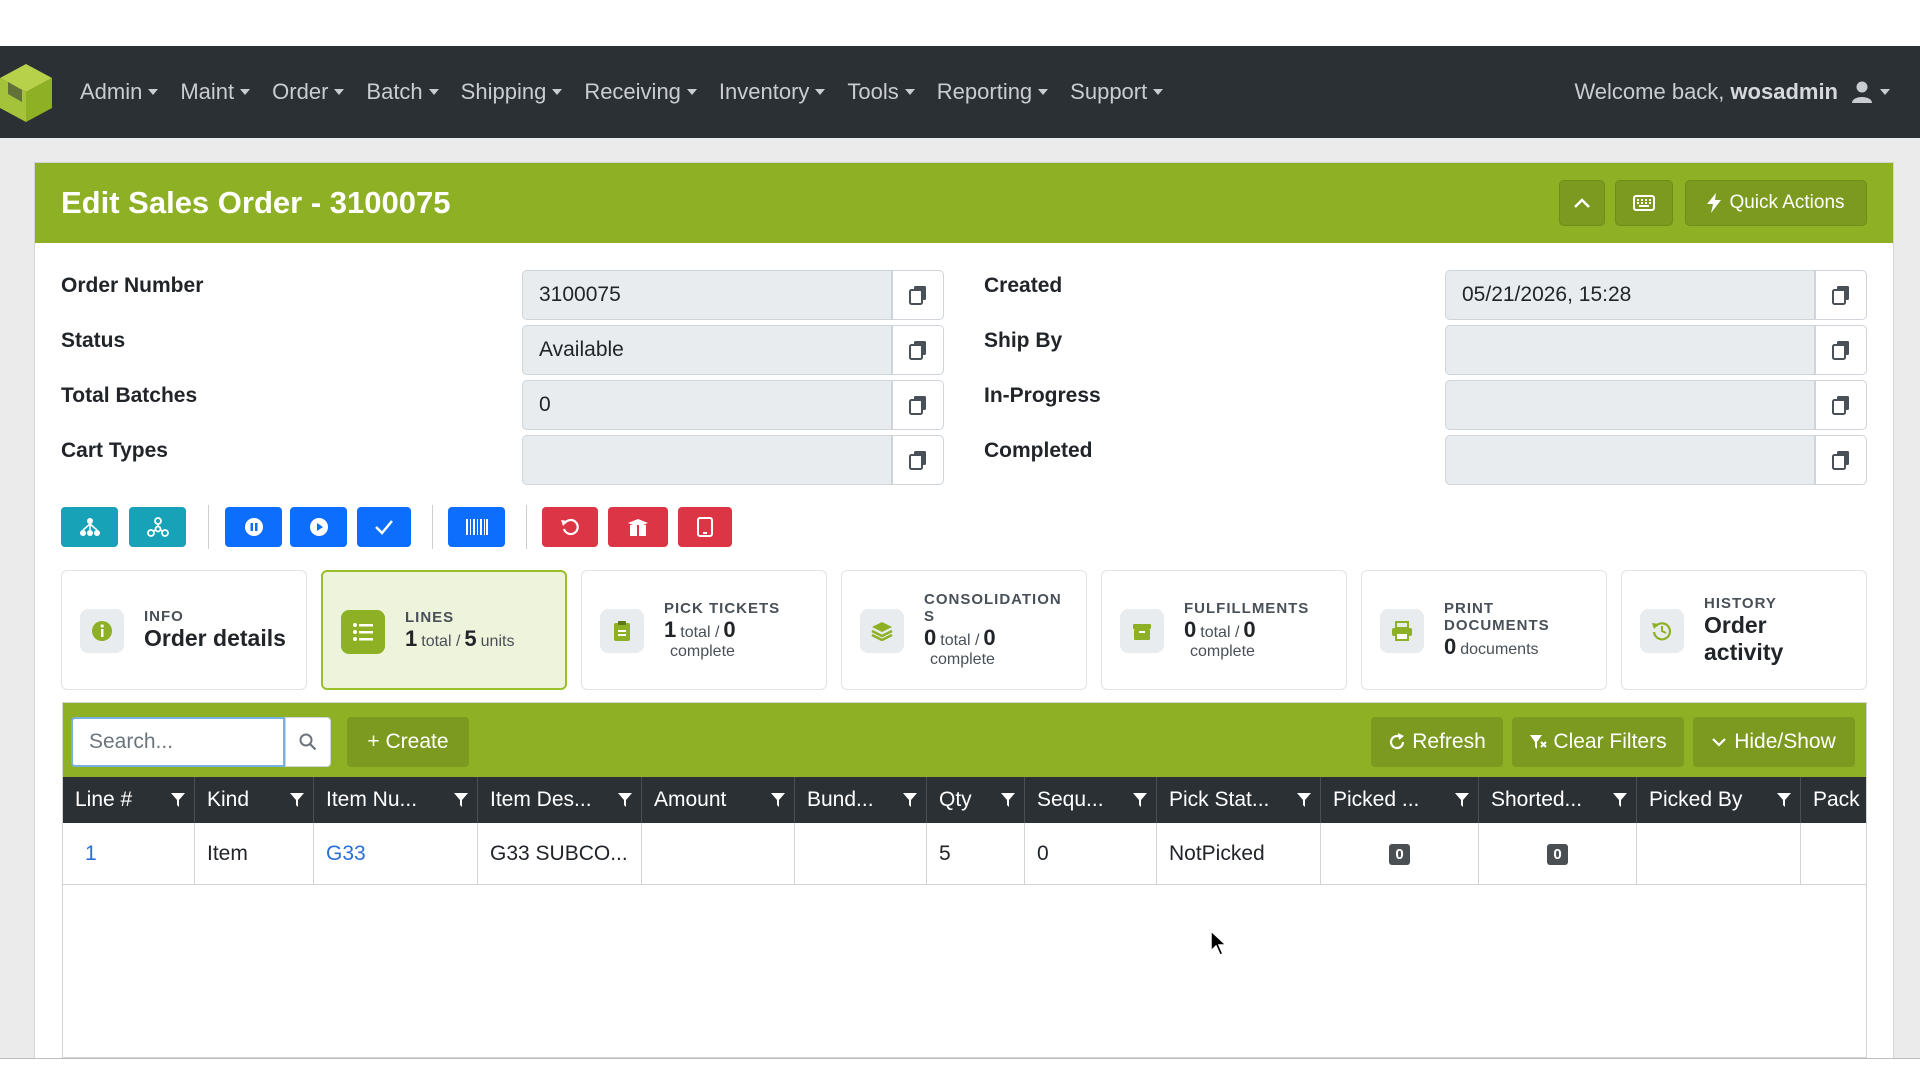 The image size is (1920, 1080). Describe the element at coordinates (718, 800) in the screenshot. I see `column-header: Amount` at that location.